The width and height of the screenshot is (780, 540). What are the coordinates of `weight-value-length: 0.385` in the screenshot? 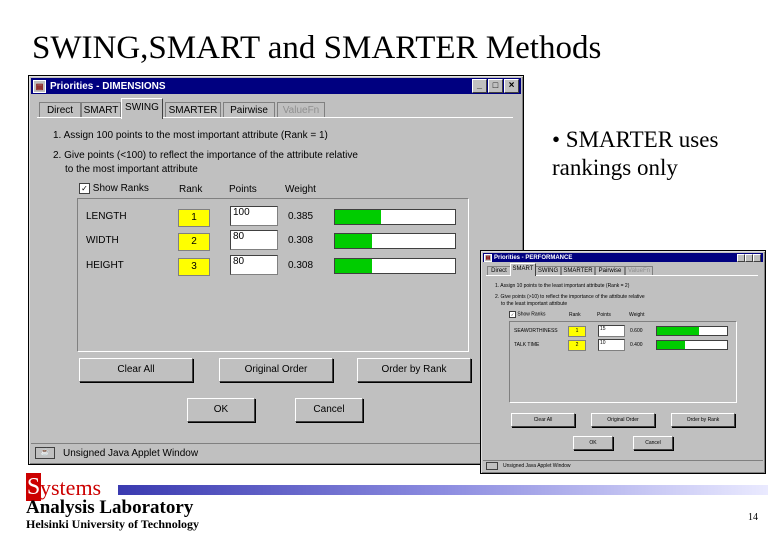 It's located at (301, 216).